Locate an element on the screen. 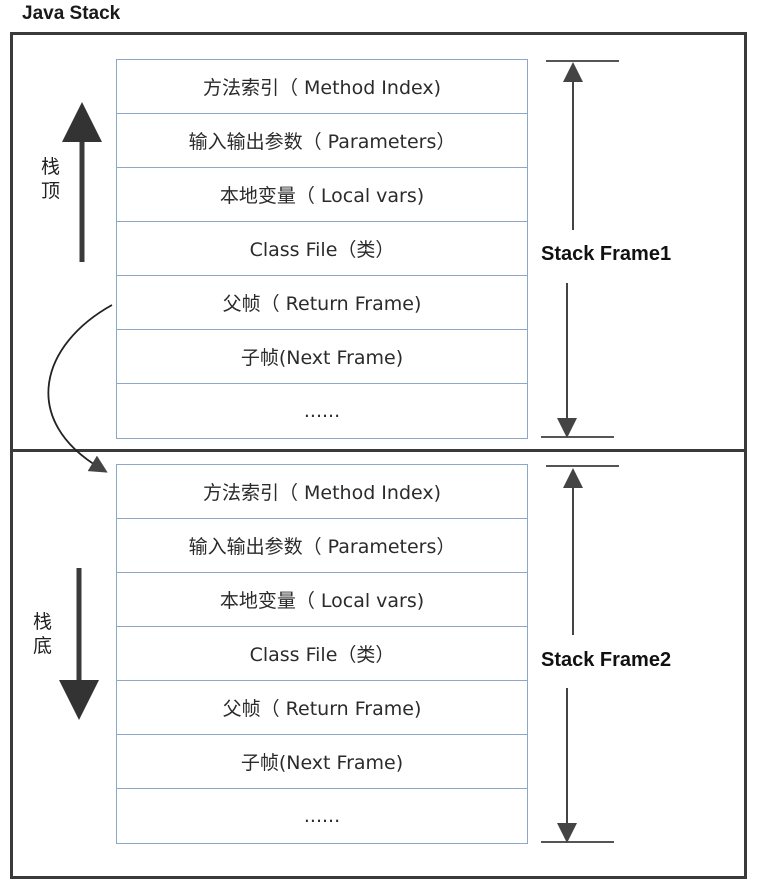  stack-bottom-label: 栈底 is located at coordinates (43, 634).